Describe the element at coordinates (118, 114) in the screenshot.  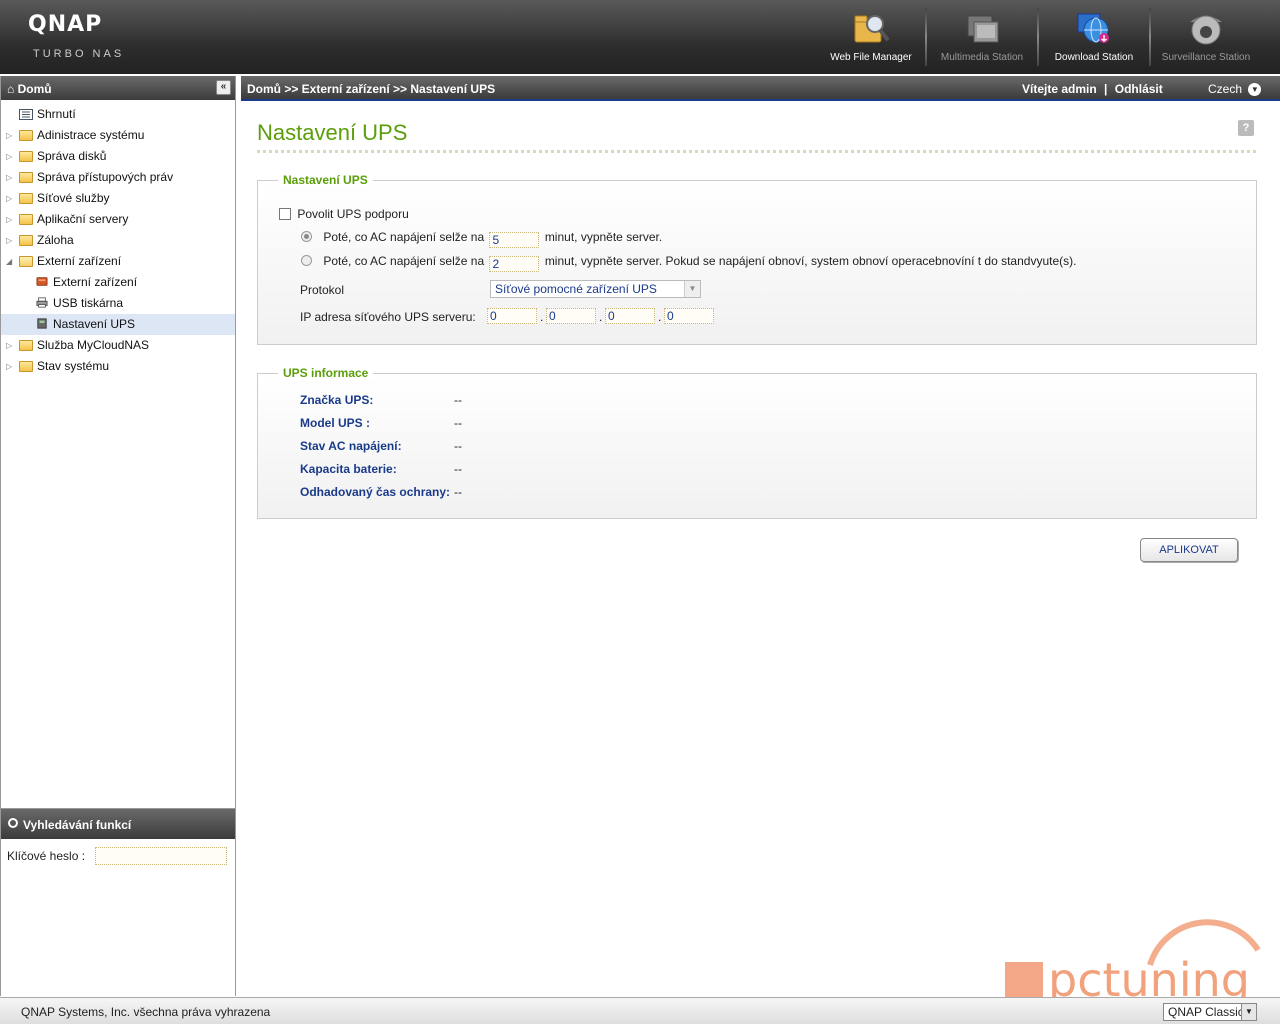
I see `sidebar-item-summary: Shrnutí` at that location.